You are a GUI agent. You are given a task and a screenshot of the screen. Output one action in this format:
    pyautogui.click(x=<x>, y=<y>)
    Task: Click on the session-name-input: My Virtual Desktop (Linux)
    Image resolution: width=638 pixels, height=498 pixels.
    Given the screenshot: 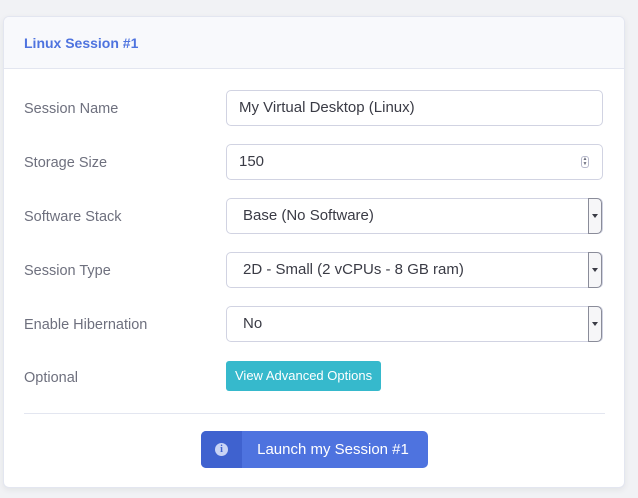 What is the action you would take?
    pyautogui.click(x=414, y=108)
    